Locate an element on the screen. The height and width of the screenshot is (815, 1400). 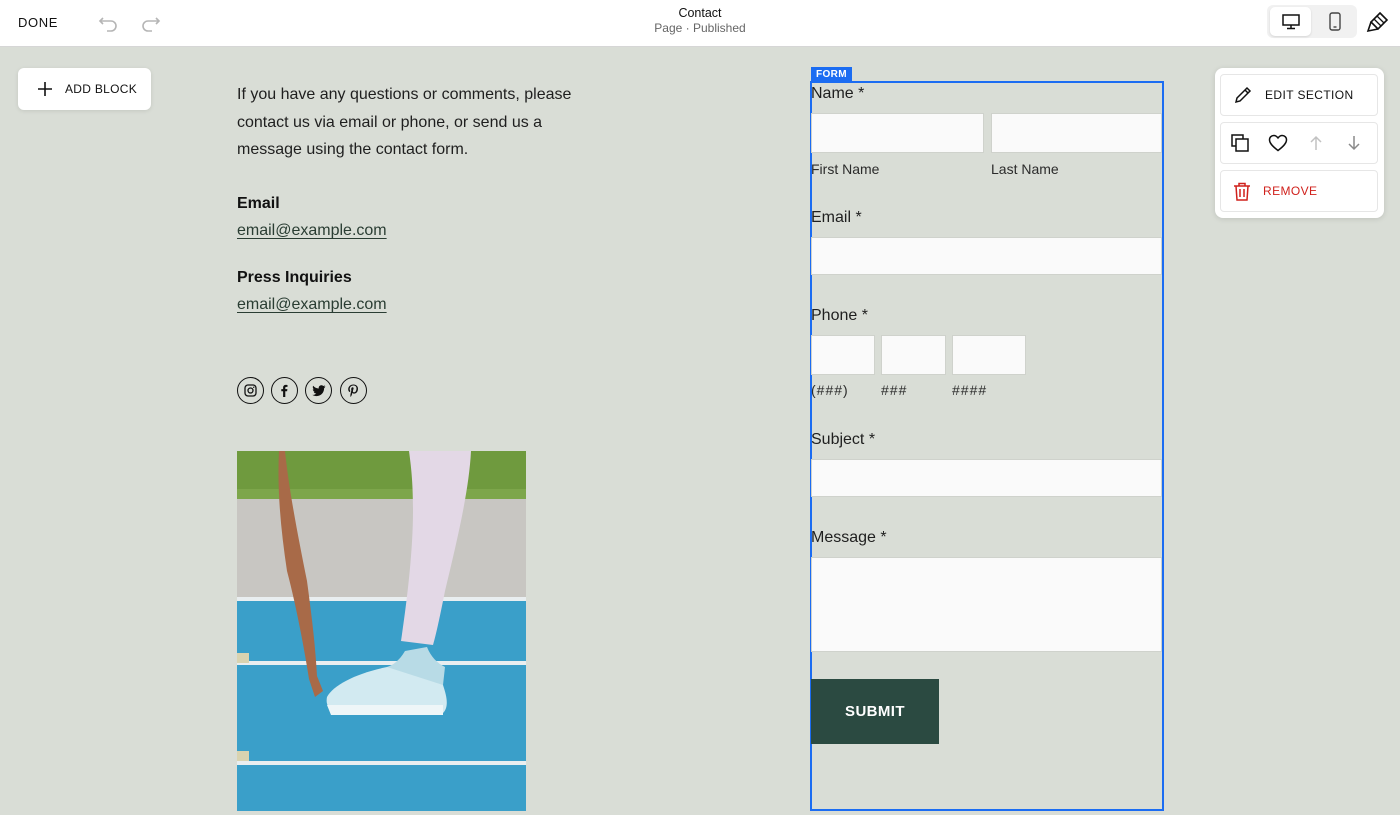
last-name-label: Last Name is located at coordinates (1025, 169).